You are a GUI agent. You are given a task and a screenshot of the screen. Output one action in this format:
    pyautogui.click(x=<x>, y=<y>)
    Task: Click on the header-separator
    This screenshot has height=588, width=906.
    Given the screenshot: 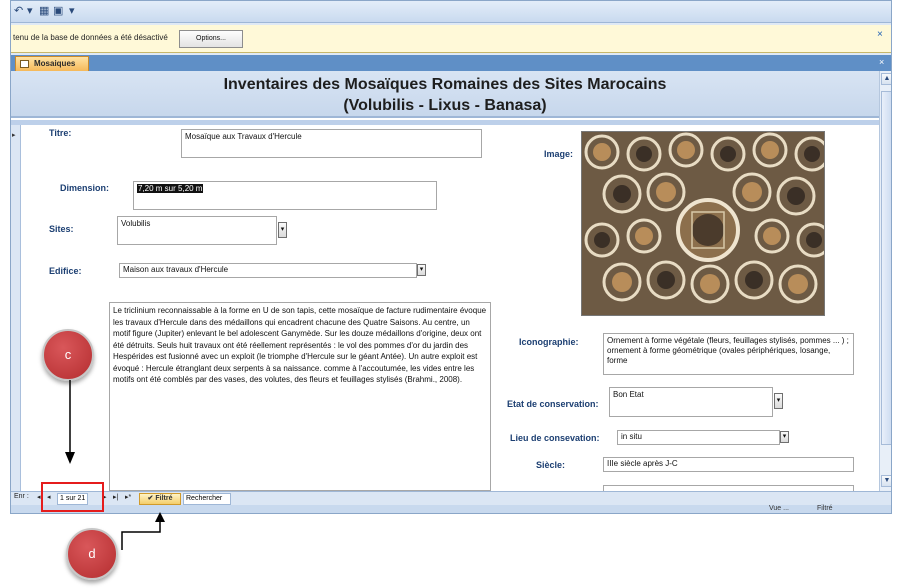 What is the action you would take?
    pyautogui.click(x=445, y=122)
    